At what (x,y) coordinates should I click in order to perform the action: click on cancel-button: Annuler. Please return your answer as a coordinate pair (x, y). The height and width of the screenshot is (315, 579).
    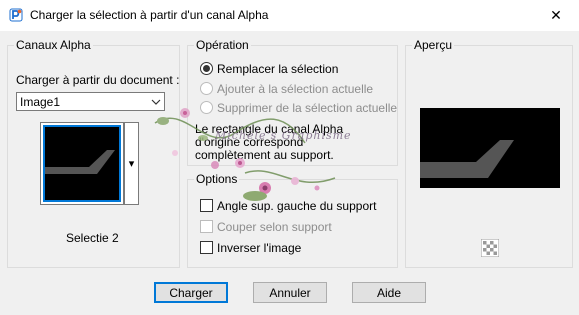
    Looking at the image, I should click on (290, 292).